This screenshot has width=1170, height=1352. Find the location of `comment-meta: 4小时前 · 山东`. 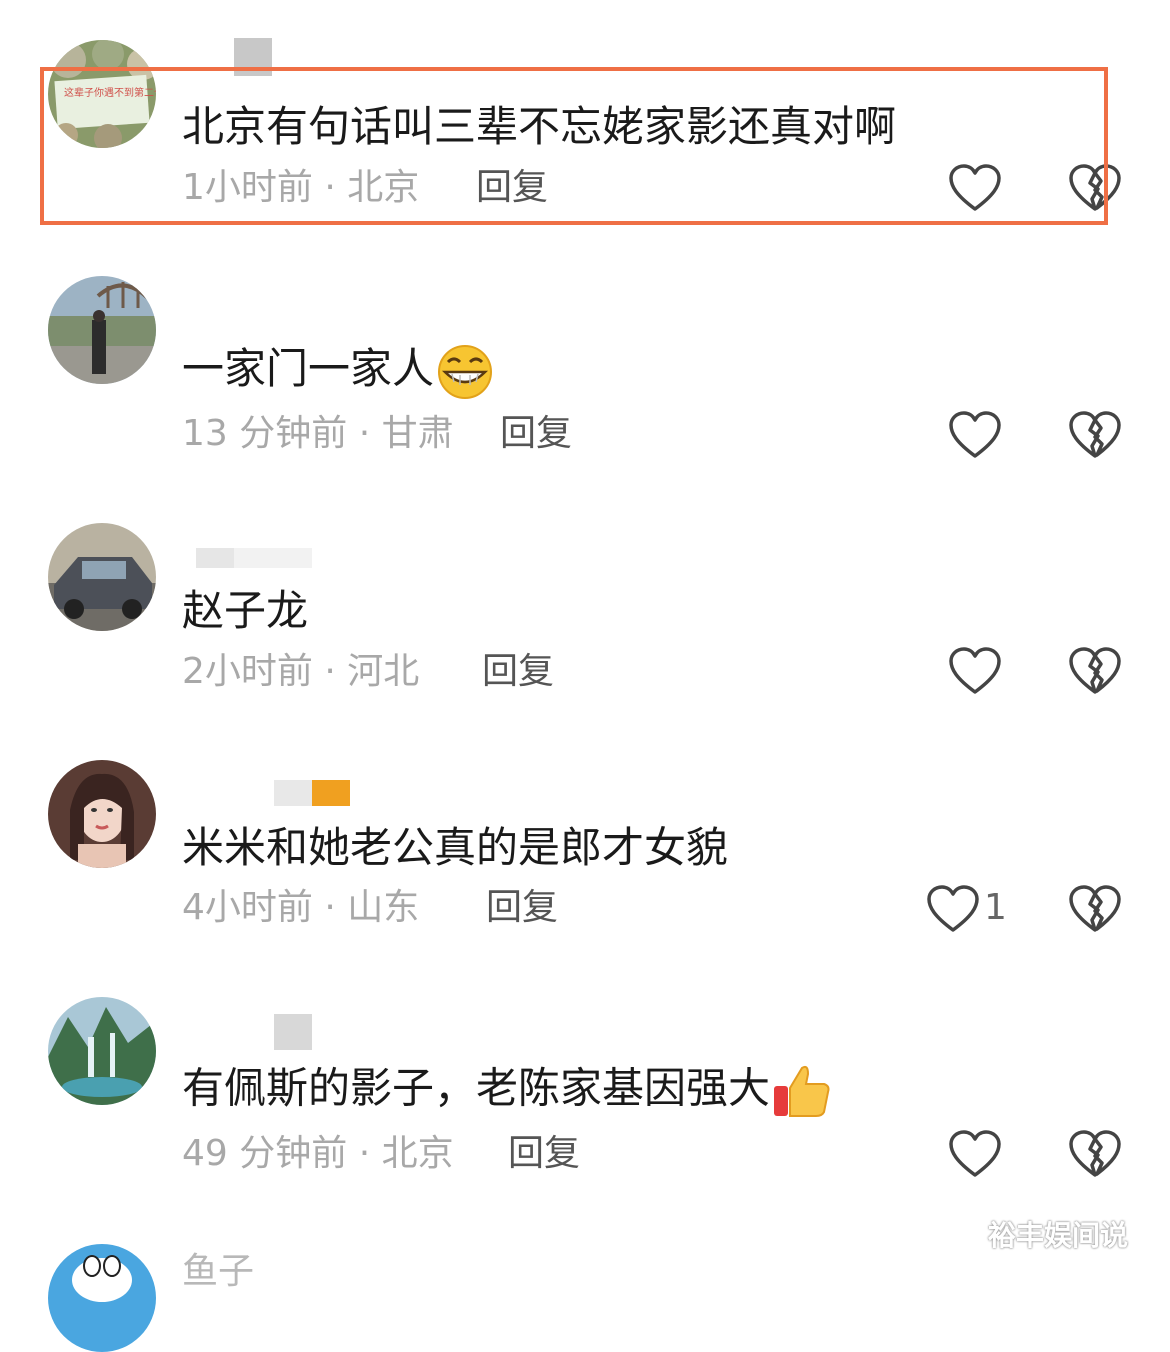

comment-meta: 4小时前 · 山东 is located at coordinates (301, 907).